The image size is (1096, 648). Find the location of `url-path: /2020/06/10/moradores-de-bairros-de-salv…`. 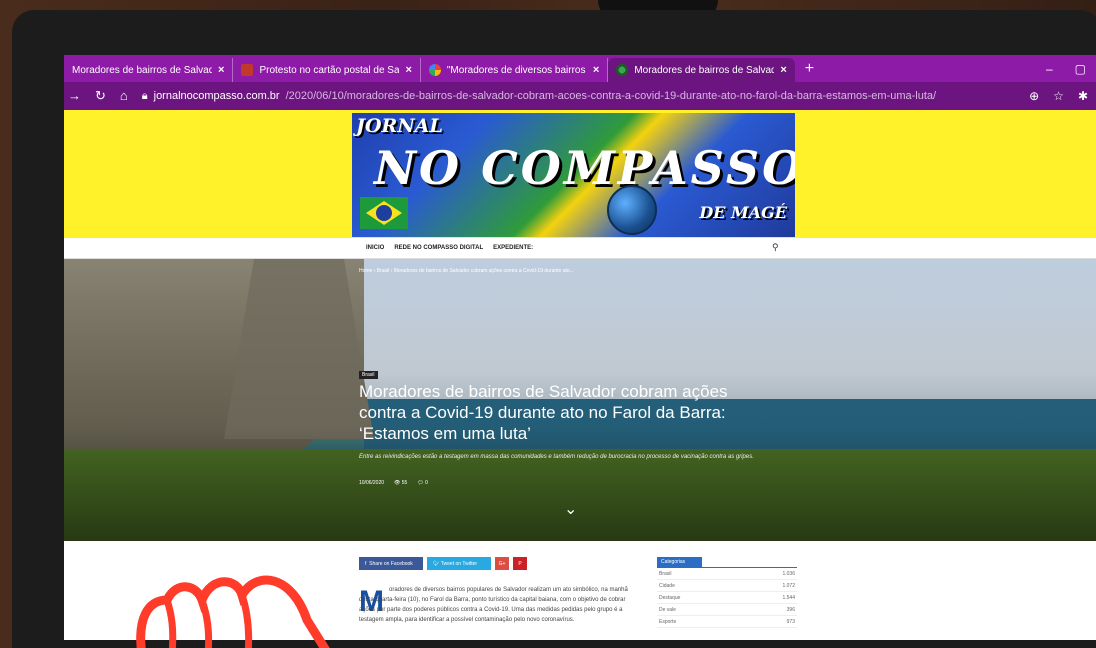

url-path: /2020/06/10/moradores-de-bairros-de-salv… is located at coordinates (611, 96).